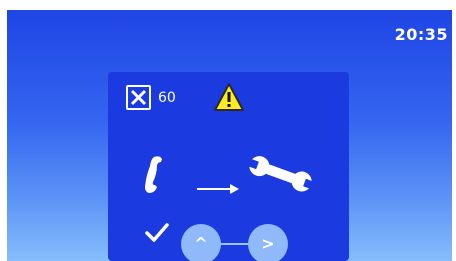 The image size is (456, 261). What do you see at coordinates (229, 99) in the screenshot?
I see `warning-triangle-icon` at bounding box center [229, 99].